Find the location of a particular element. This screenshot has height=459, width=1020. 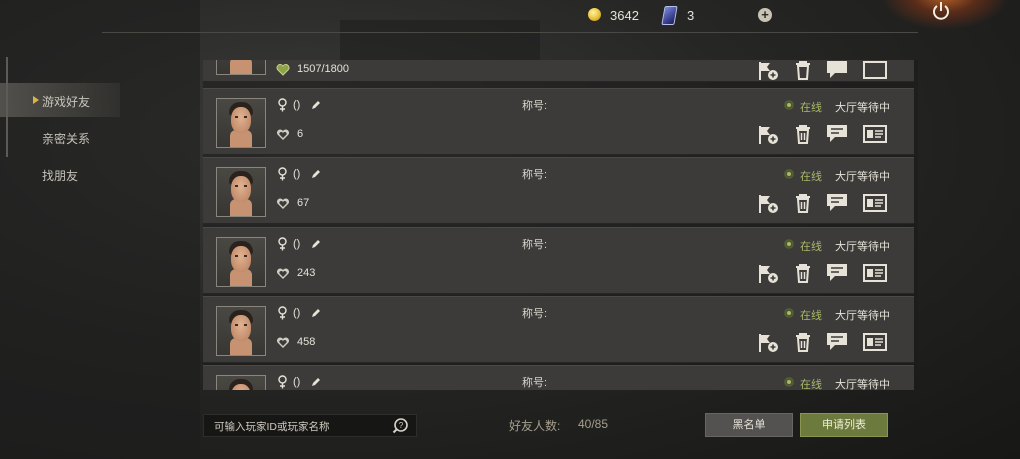

apply-list-button: 申请列表 is located at coordinates (844, 425).